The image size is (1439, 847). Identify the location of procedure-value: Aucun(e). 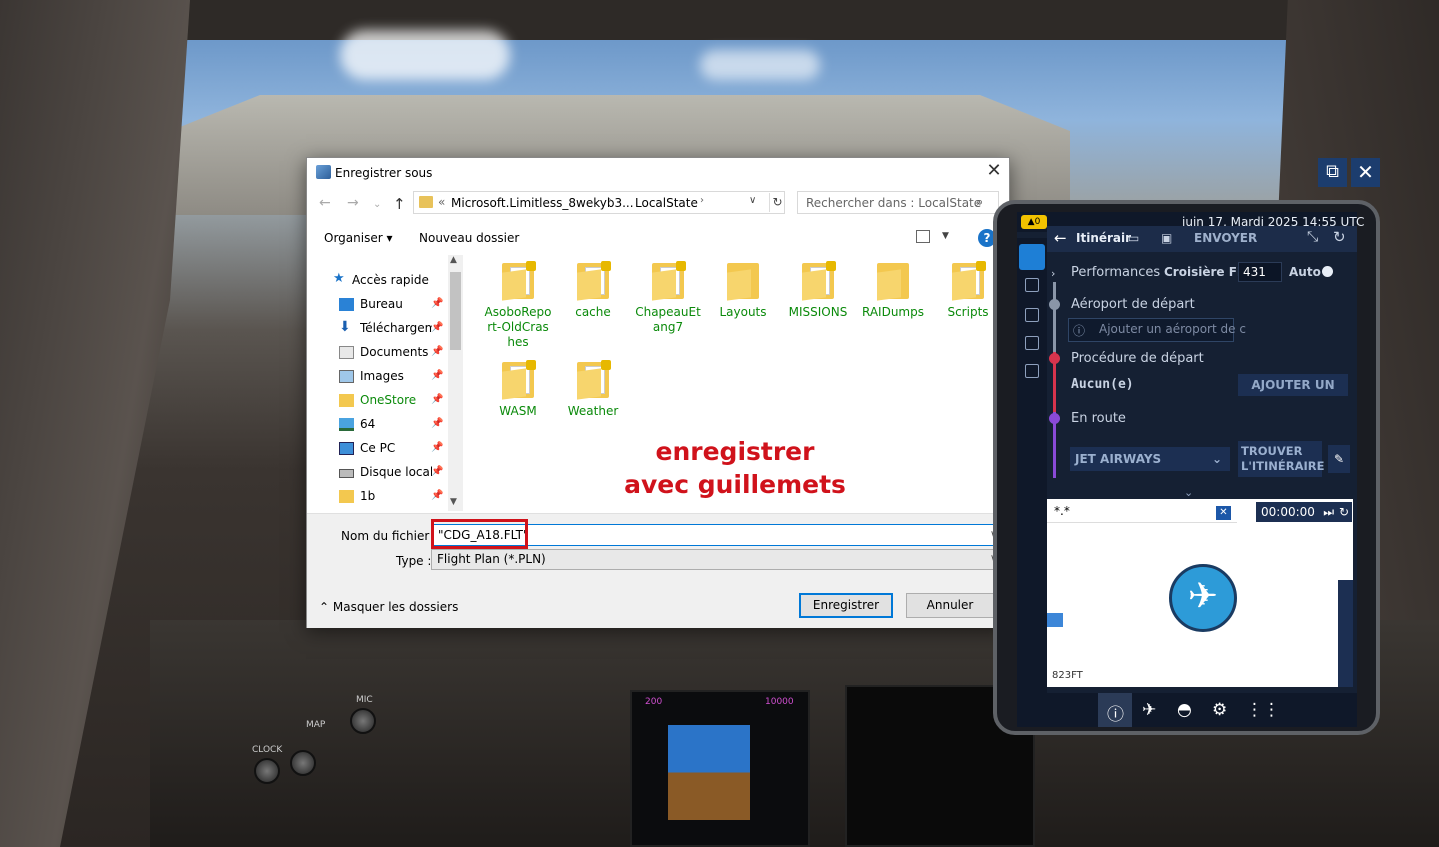
(1102, 384).